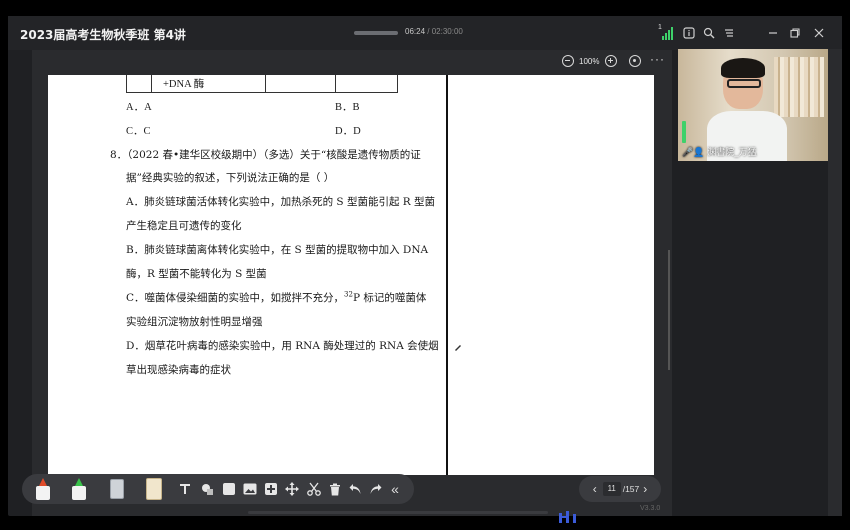  Describe the element at coordinates (376, 33) in the screenshot. I see `playback-progress` at that location.